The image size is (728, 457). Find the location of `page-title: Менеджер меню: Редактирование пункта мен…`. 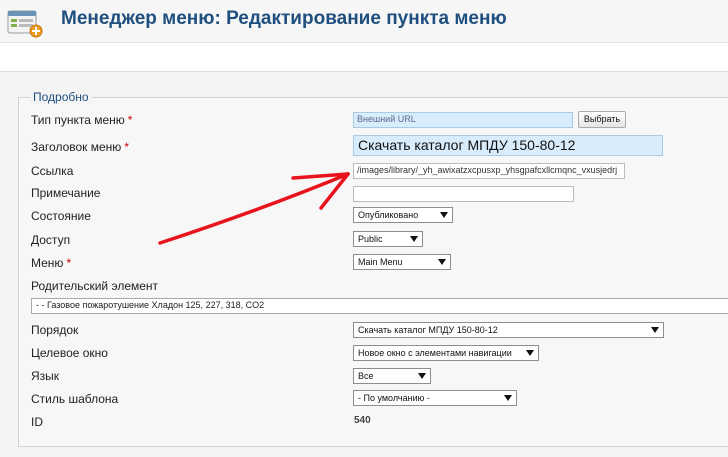

page-title: Менеджер меню: Редактирование пункта мен… is located at coordinates (284, 18).